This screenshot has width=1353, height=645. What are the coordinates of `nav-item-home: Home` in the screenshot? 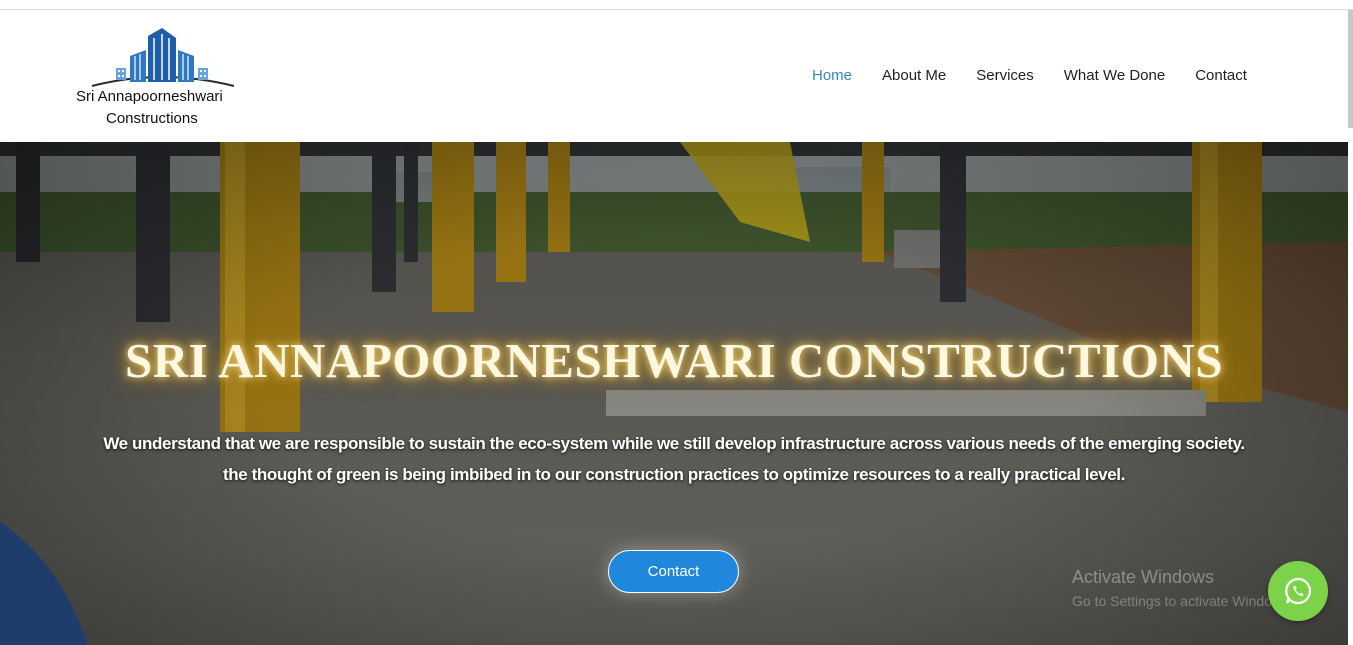 It's located at (832, 75).